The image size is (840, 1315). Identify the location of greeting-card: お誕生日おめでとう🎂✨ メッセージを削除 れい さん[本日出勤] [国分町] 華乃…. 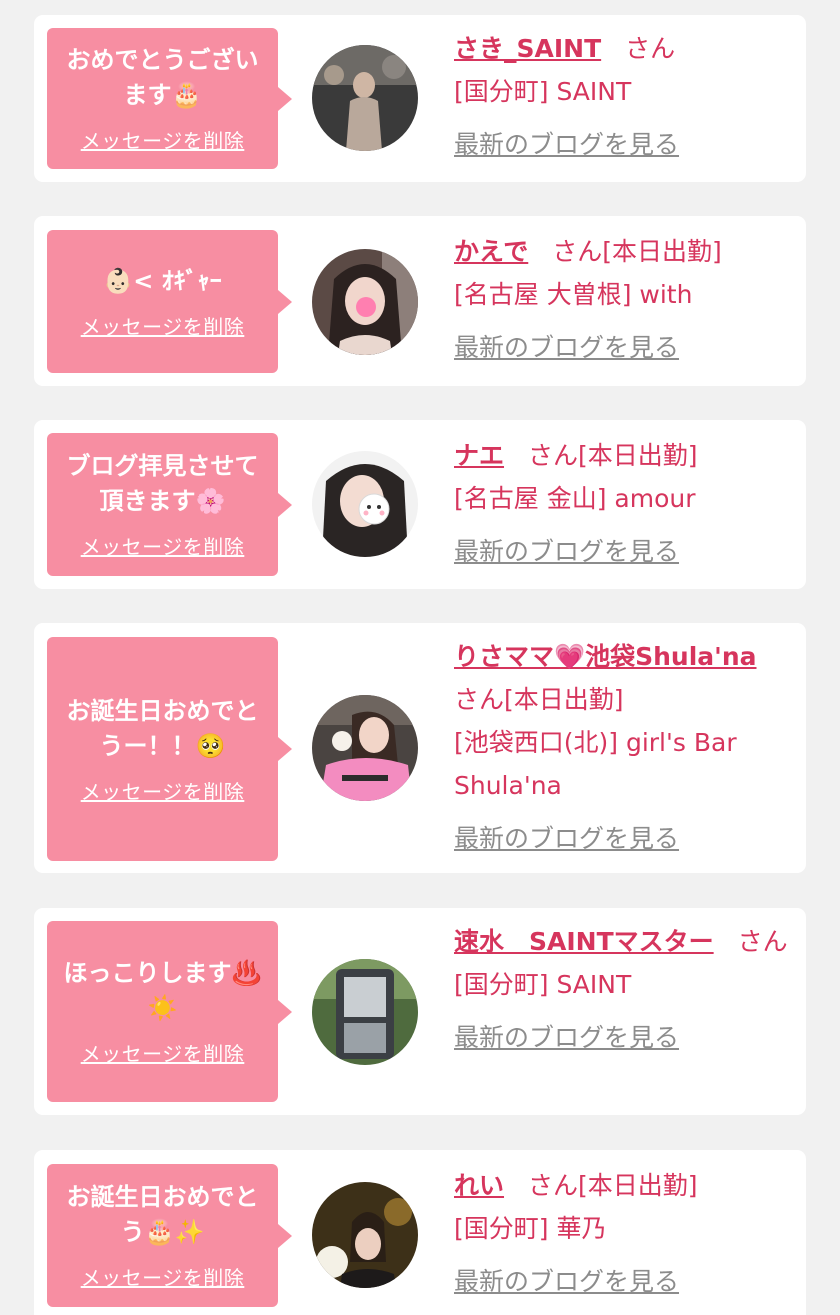
(420, 1232).